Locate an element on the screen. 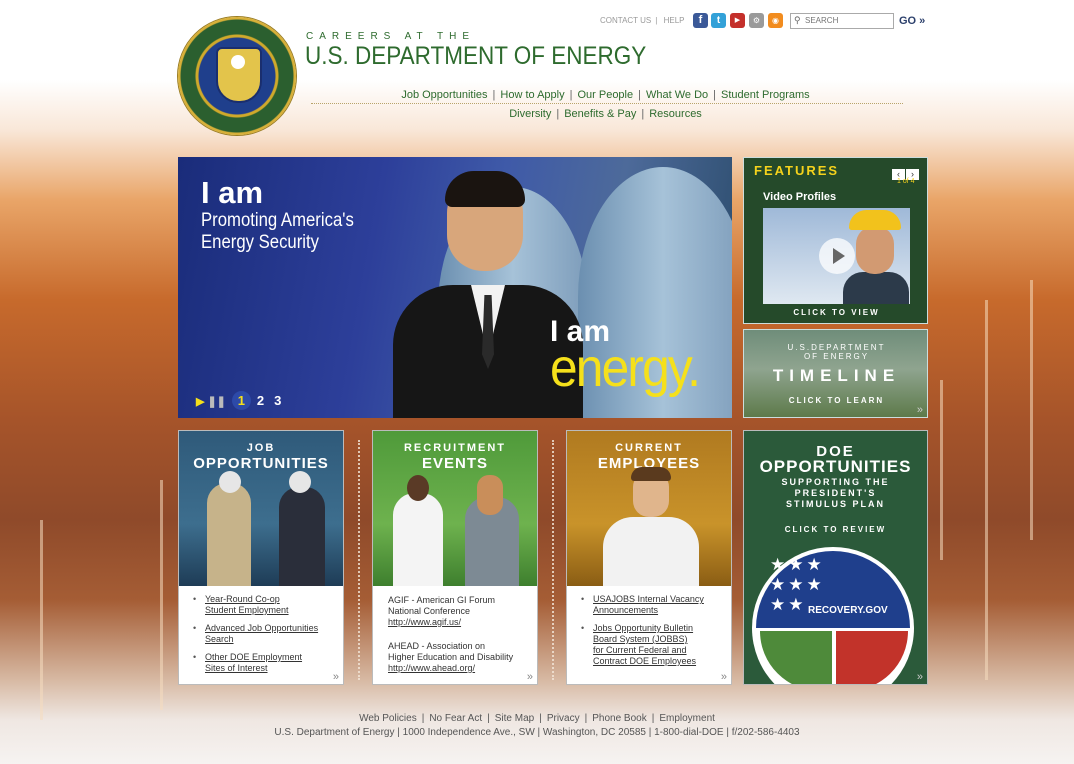 This screenshot has height=764, width=1074. advanced-search-link: Advanced Job Opportunities Search is located at coordinates (261, 633).